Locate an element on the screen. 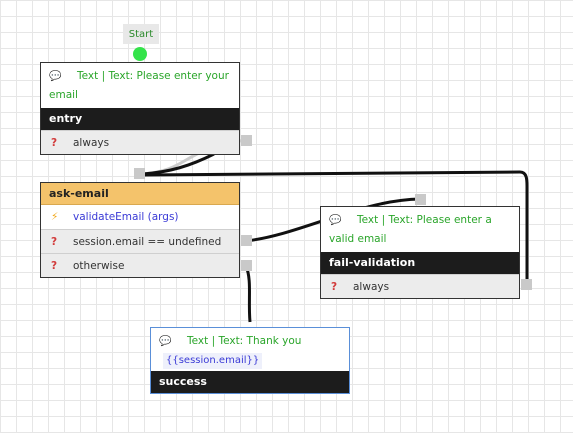 The height and width of the screenshot is (433, 573). ask-email-title: ask-email is located at coordinates (140, 194).